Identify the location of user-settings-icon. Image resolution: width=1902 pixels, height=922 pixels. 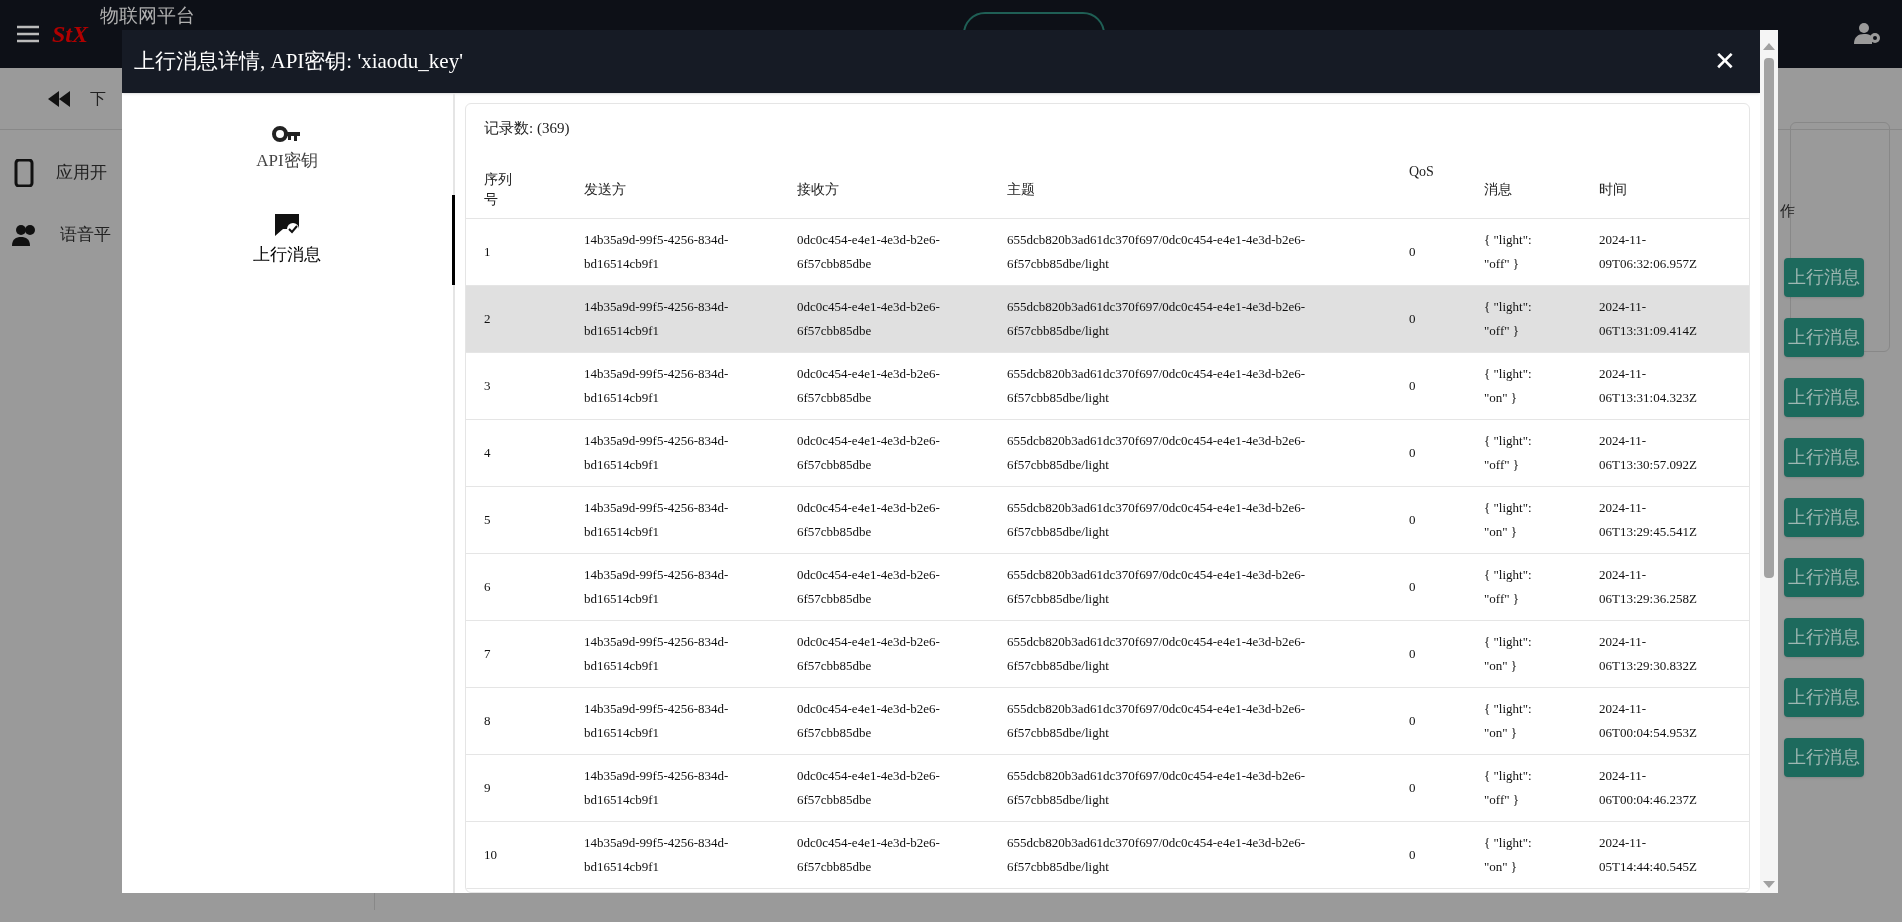
(1868, 34).